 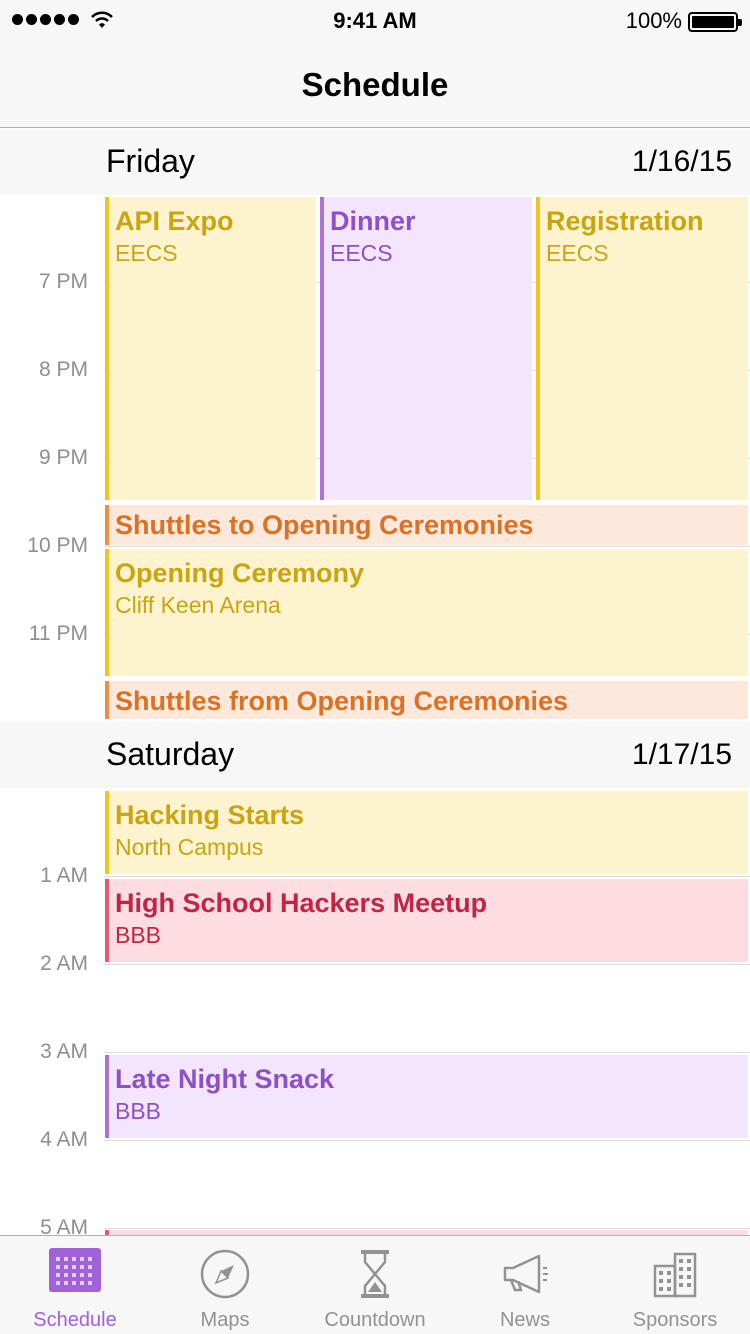 I want to click on tab-bar: Schedule Maps Countdown News Sponsors, so click(x=375, y=1284).